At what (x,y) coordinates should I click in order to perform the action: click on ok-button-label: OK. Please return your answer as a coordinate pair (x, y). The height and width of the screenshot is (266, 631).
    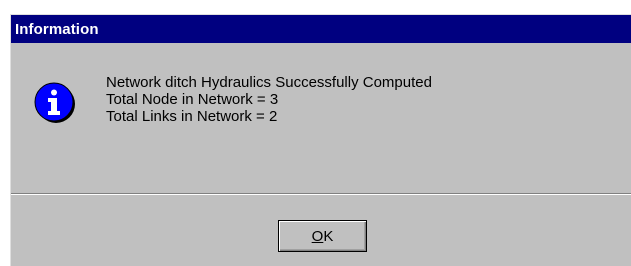
    Looking at the image, I should click on (322, 236).